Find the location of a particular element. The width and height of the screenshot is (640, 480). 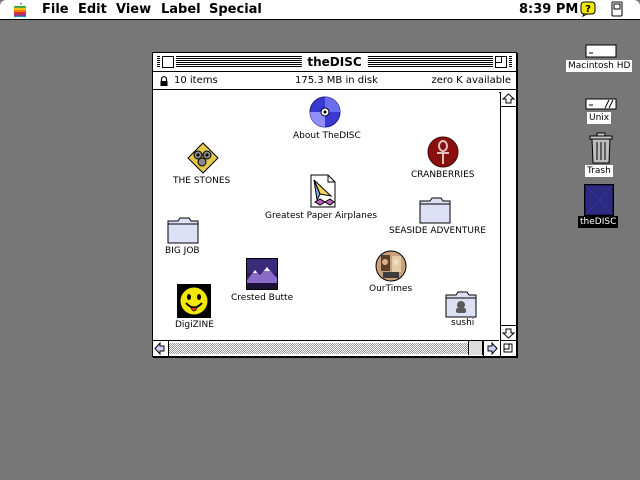

paper-airplane-doc-icon is located at coordinates (323, 191).